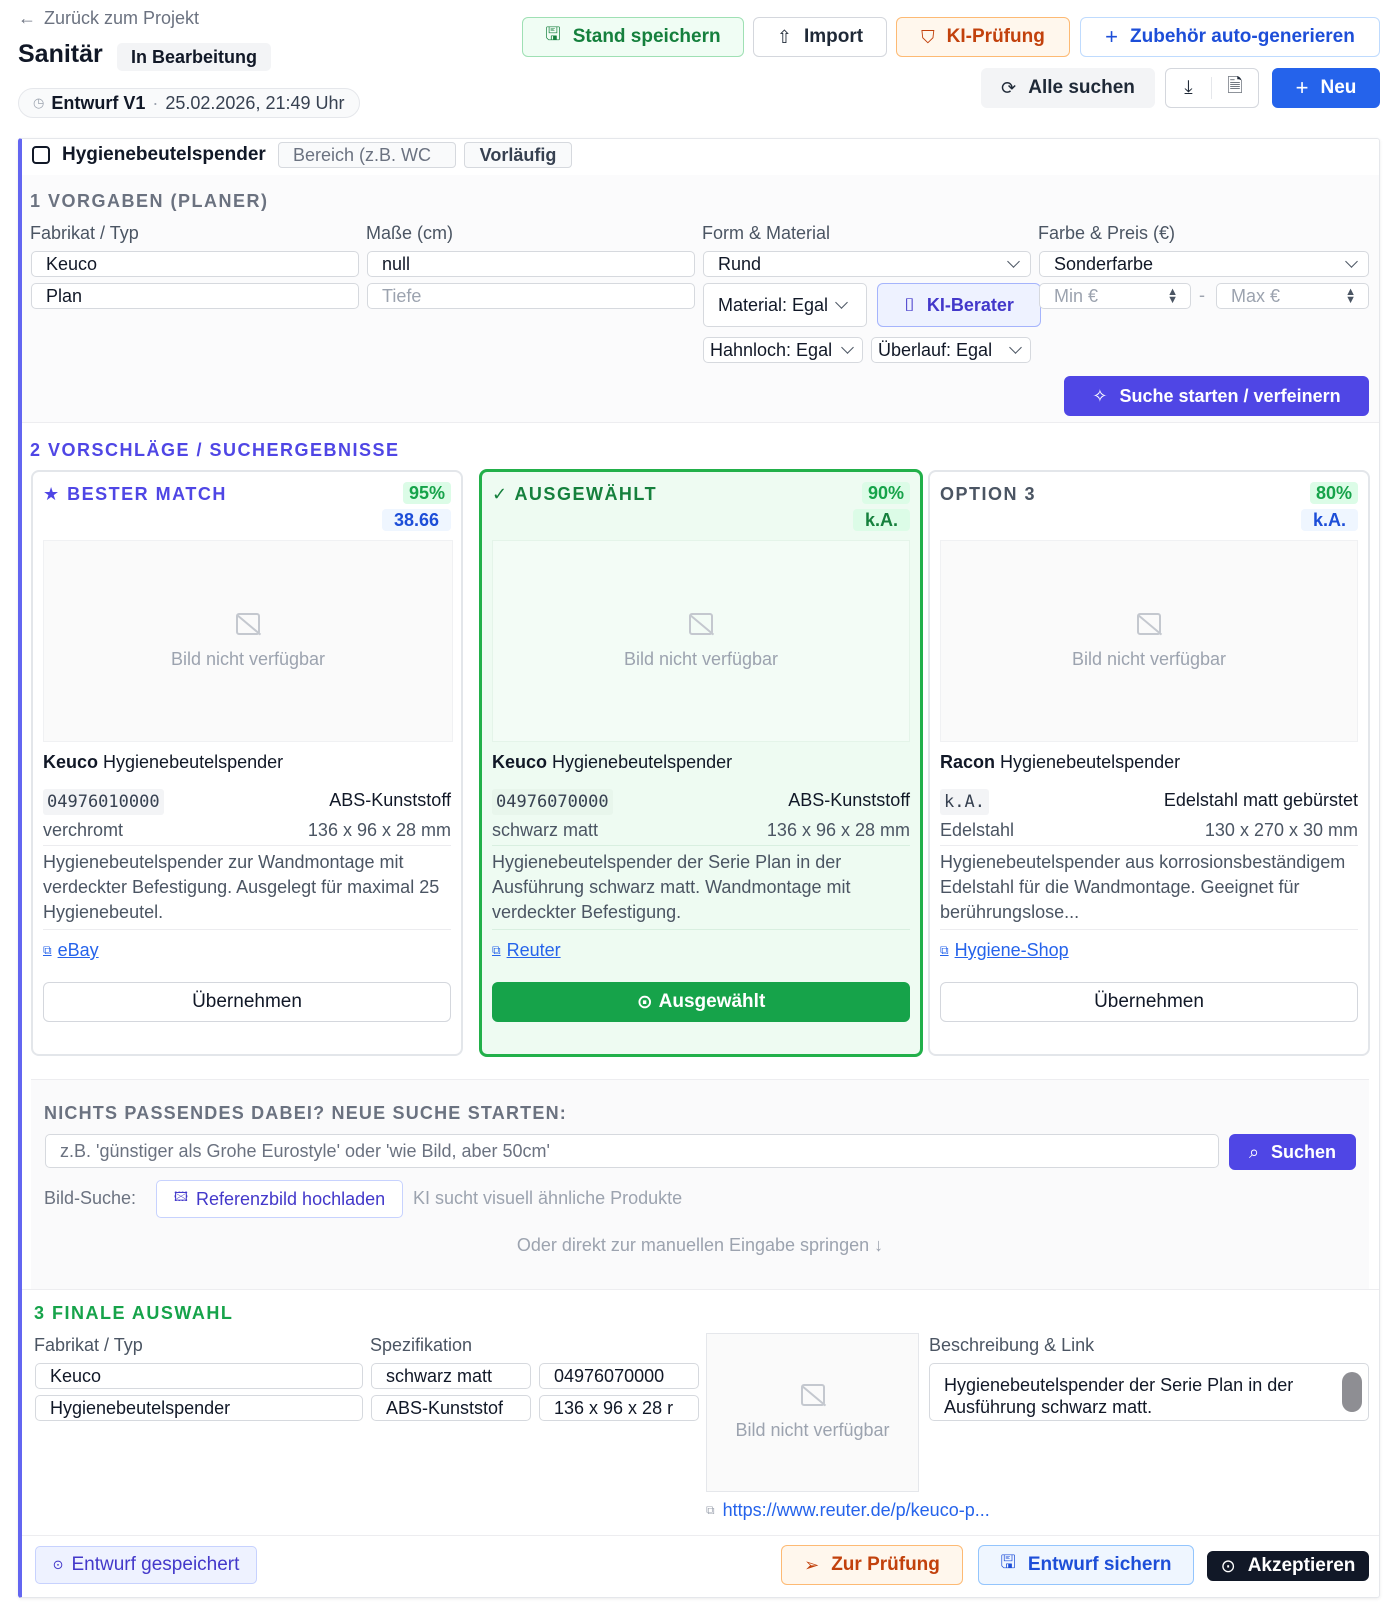 Image resolution: width=1400 pixels, height=1607 pixels. I want to click on start-search-button: ✧ Suche starten / verfeinern, so click(1216, 396).